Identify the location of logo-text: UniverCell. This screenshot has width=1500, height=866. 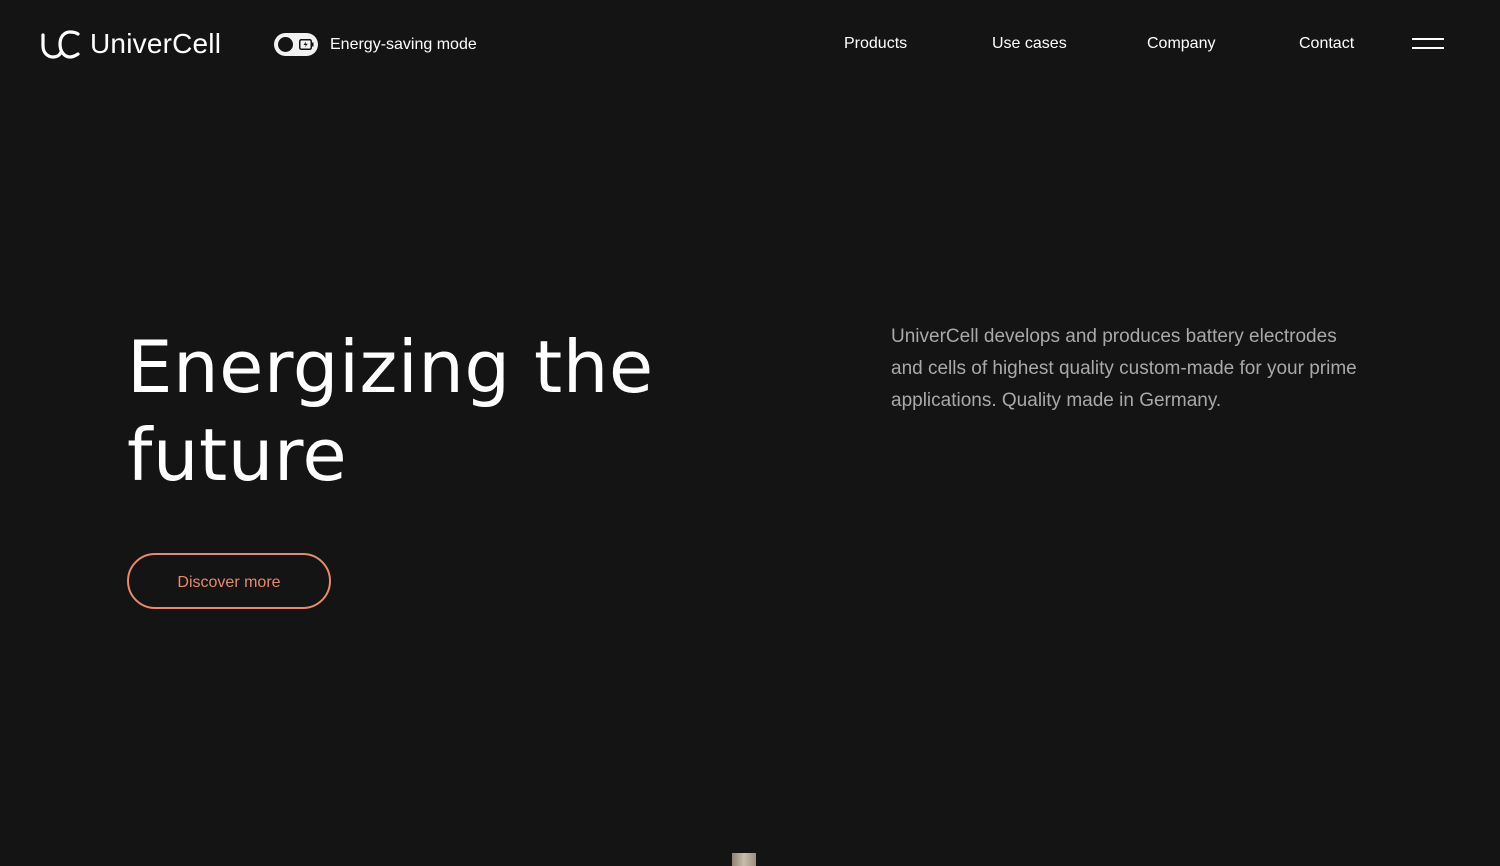
(156, 43).